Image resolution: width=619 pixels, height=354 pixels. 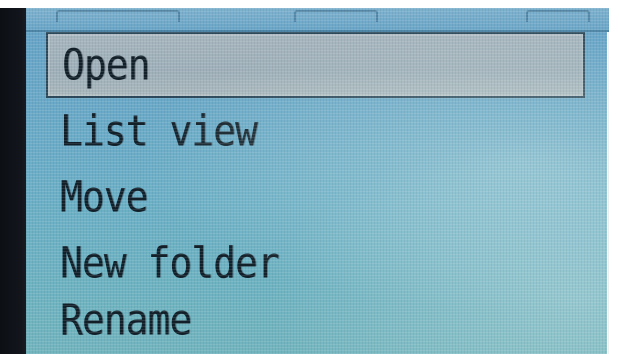 I want to click on menu-item-label: Rename, so click(x=126, y=316).